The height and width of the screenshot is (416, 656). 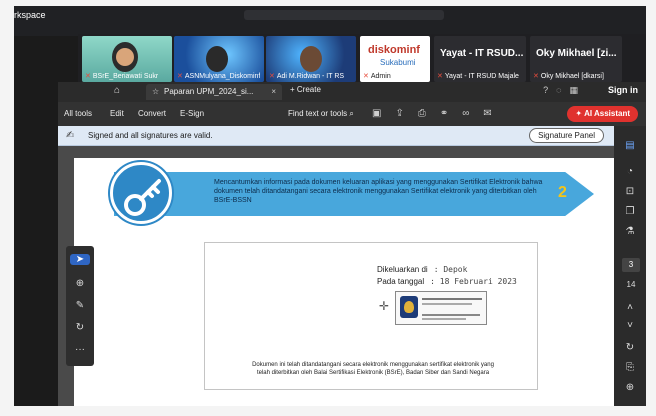 I want to click on star-icon: ☆, so click(x=155, y=92).